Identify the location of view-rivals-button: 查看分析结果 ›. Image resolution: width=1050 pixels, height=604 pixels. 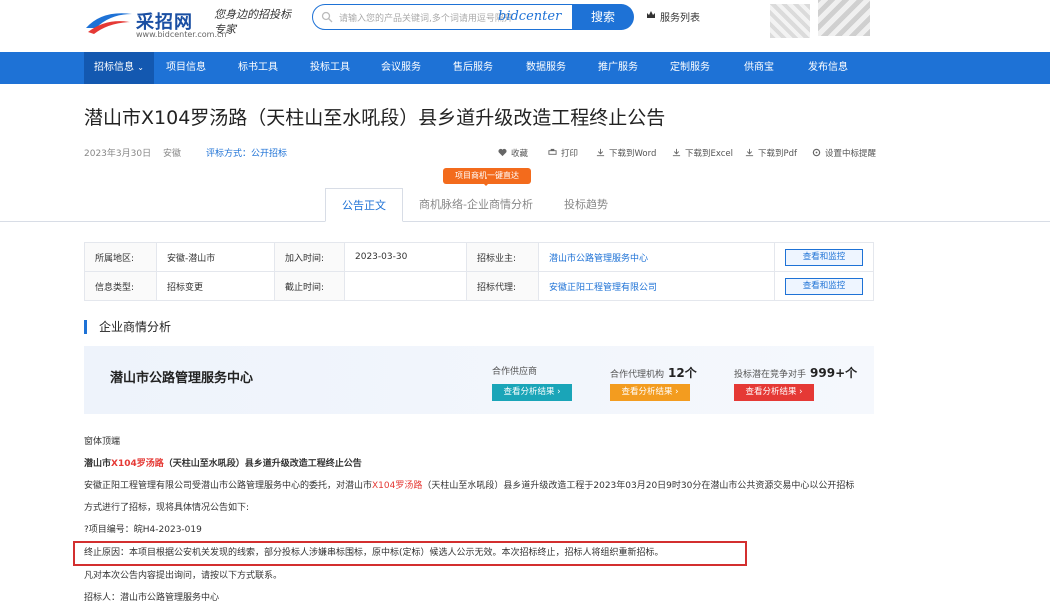
(774, 392).